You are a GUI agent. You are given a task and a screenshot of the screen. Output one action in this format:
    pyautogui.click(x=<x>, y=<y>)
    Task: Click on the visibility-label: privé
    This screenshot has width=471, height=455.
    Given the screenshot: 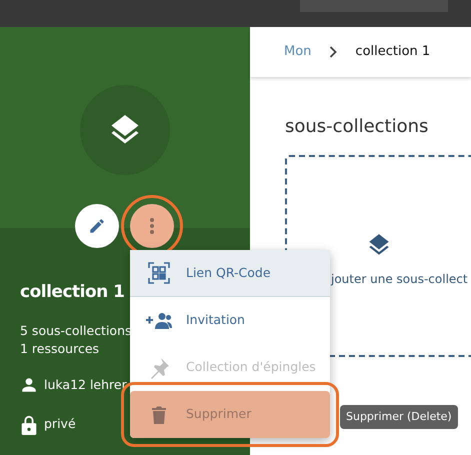 What is the action you would take?
    pyautogui.click(x=60, y=424)
    